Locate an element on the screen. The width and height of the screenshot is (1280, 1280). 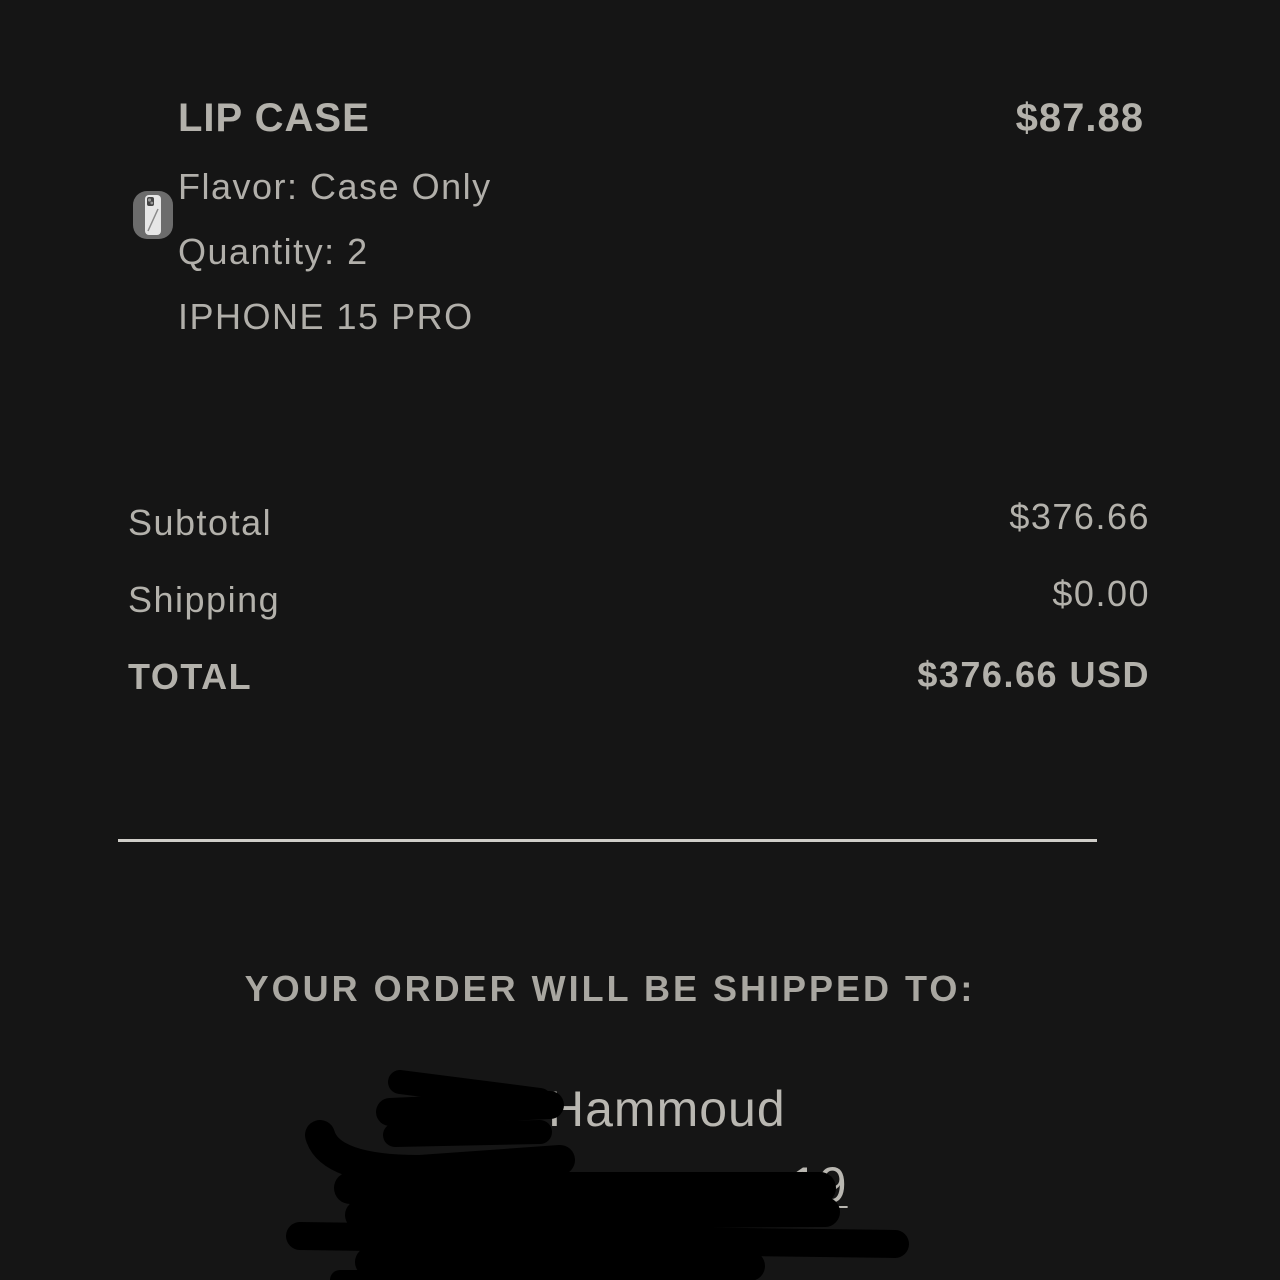
redaction-scribble is located at coordinates (597, 1175).